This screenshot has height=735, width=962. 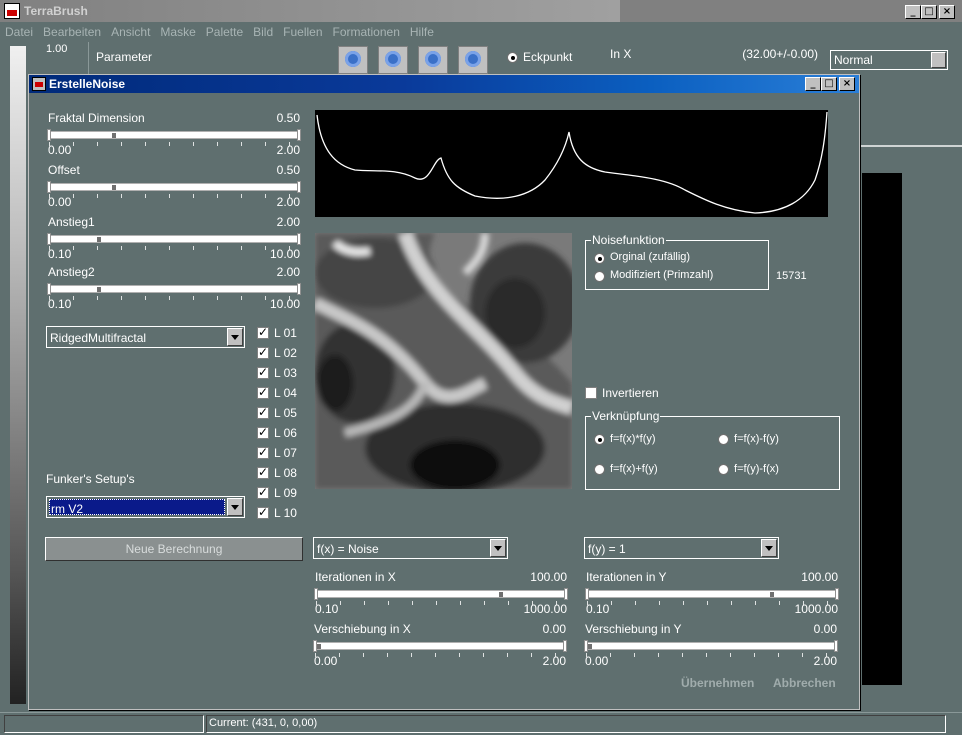 I want to click on hexagon-star-shape-button, so click(x=393, y=60).